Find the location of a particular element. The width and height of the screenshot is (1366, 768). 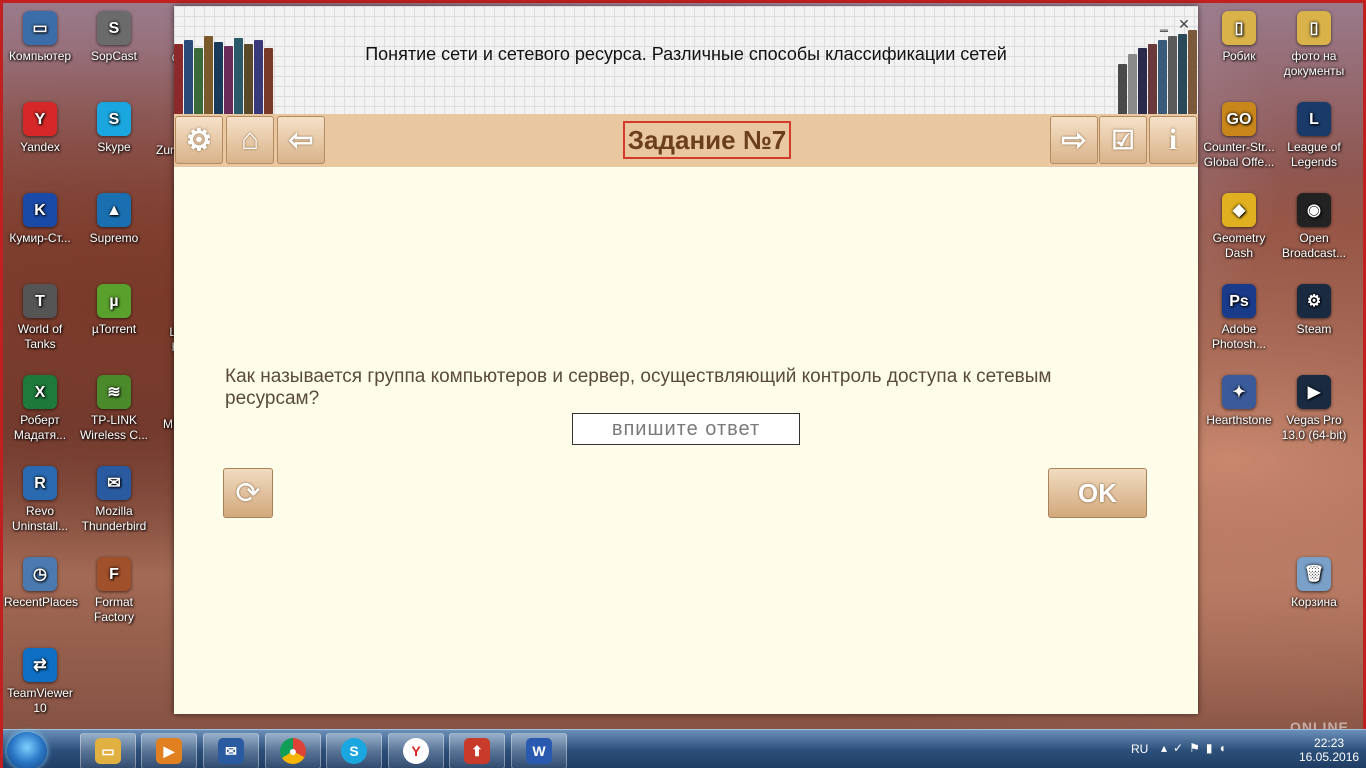

taskbar-word: W is located at coordinates (539, 750).